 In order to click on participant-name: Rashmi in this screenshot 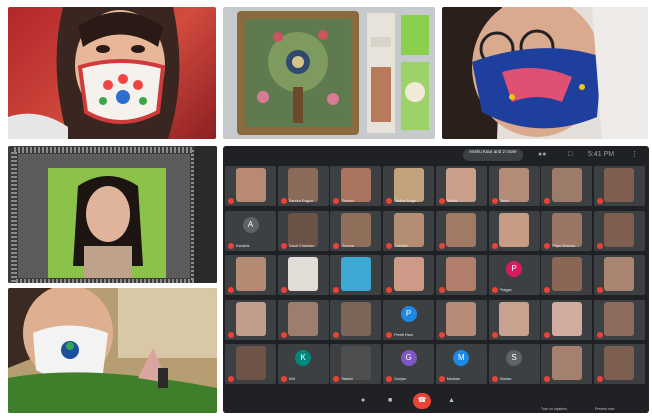, I will do `click(348, 201)`.